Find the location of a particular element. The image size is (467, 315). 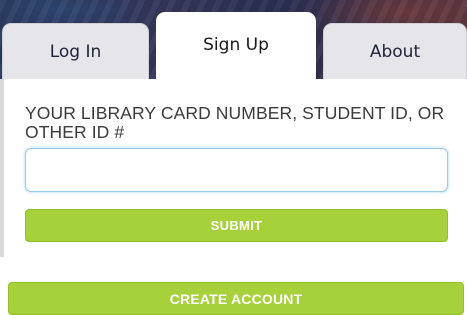

tab-sign-up: Sign Up is located at coordinates (236, 47).